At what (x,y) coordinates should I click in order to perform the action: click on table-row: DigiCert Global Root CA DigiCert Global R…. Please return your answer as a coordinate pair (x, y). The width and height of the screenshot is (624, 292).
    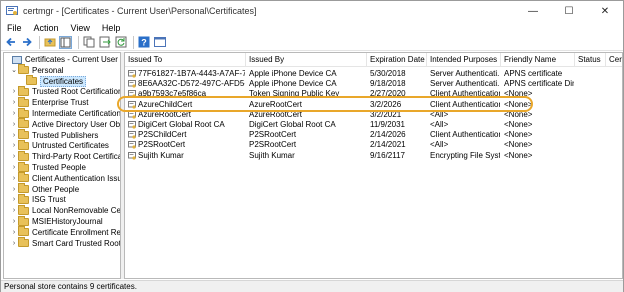
    Looking at the image, I should click on (373, 125).